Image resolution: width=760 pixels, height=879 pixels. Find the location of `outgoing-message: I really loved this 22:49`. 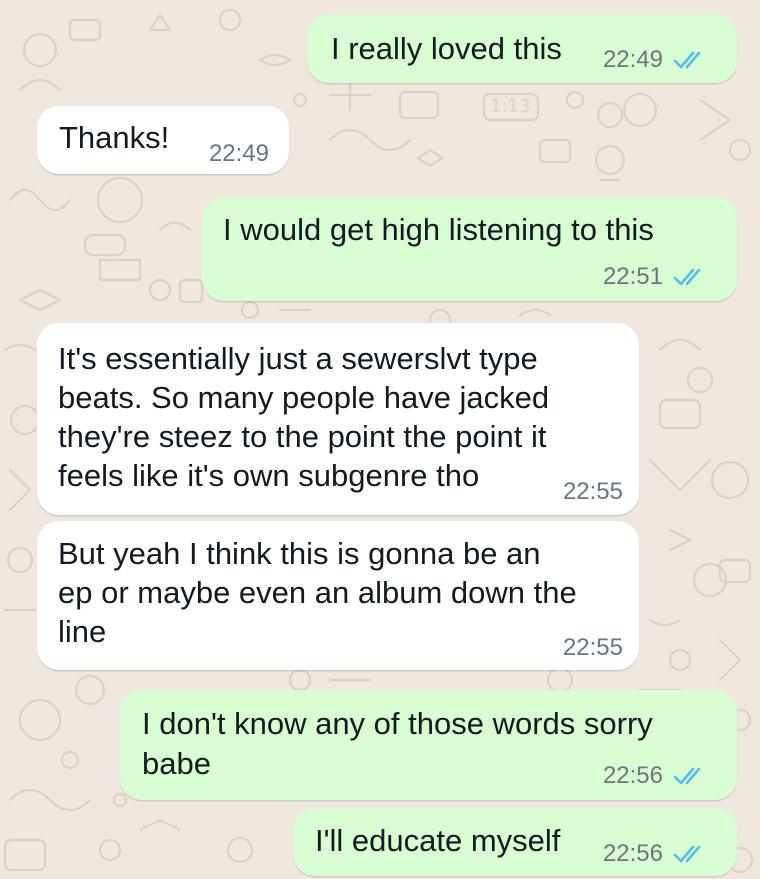

outgoing-message: I really loved this 22:49 is located at coordinates (522, 49).